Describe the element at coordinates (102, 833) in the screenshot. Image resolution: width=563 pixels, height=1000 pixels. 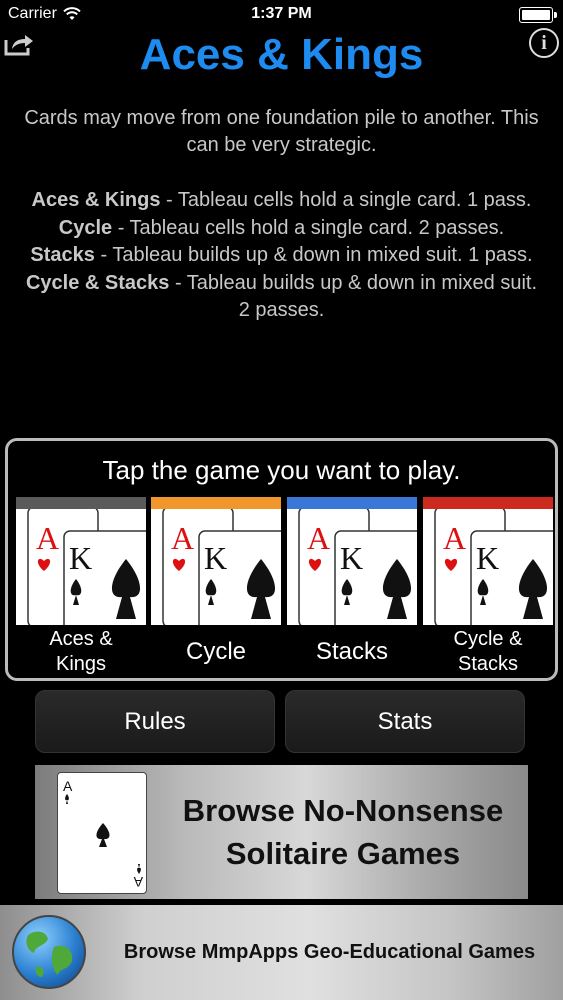
I see `ace-of-spades-icon: A A` at that location.